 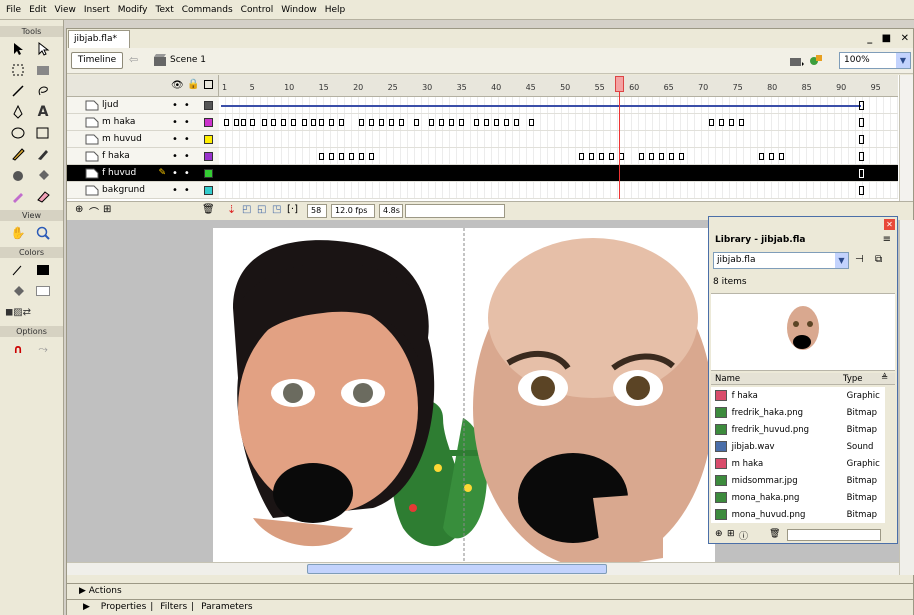 What do you see at coordinates (231, 209) in the screenshot?
I see `center-frame-icon: ⇣` at bounding box center [231, 209].